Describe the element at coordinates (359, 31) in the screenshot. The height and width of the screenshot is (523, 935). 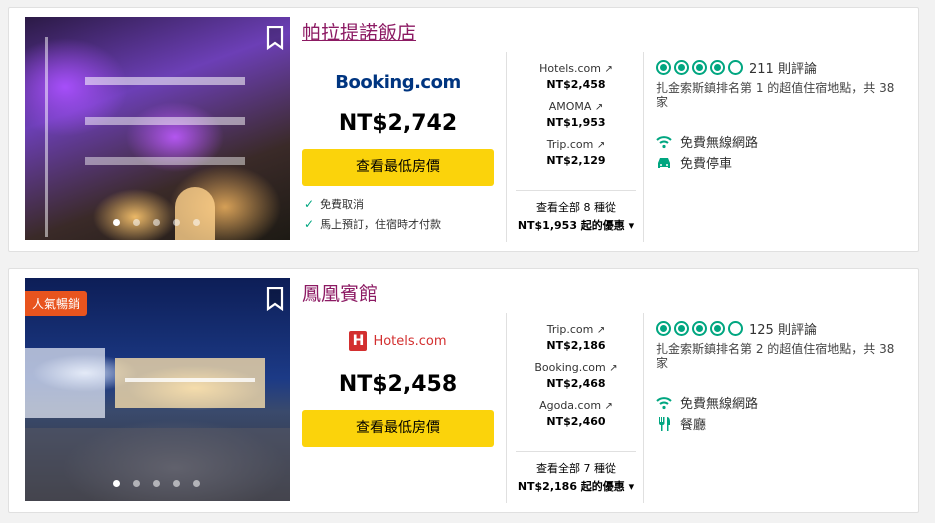
I see `hotel-name-link: 帕拉提諾飯店` at that location.